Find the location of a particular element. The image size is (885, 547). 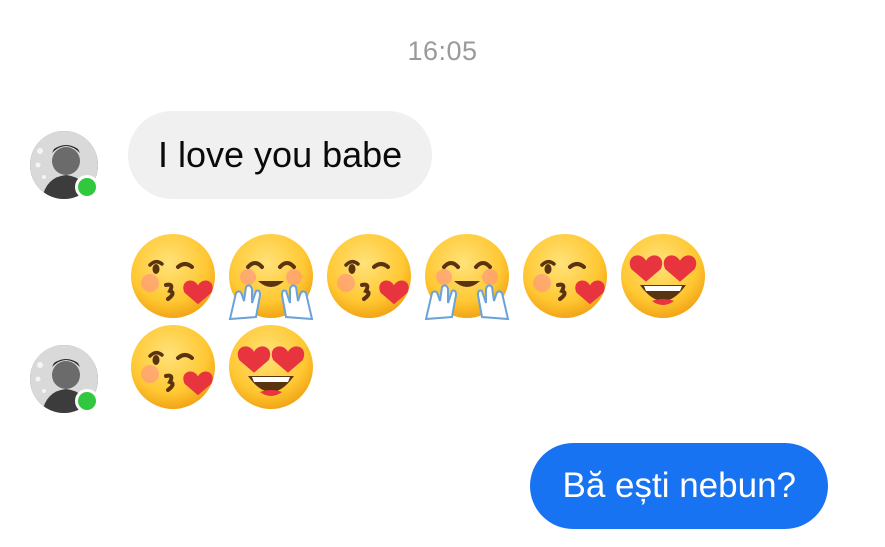

message-timestamp: 16:05 is located at coordinates (442, 51).